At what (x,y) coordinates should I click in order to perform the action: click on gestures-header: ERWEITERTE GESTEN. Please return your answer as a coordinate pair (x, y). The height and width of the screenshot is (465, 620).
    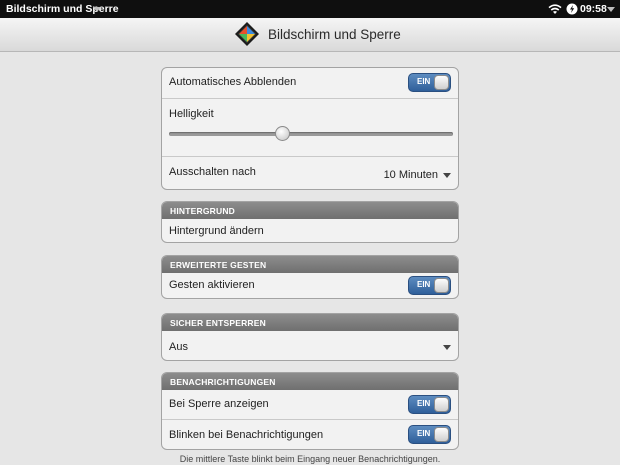
    Looking at the image, I should click on (310, 264).